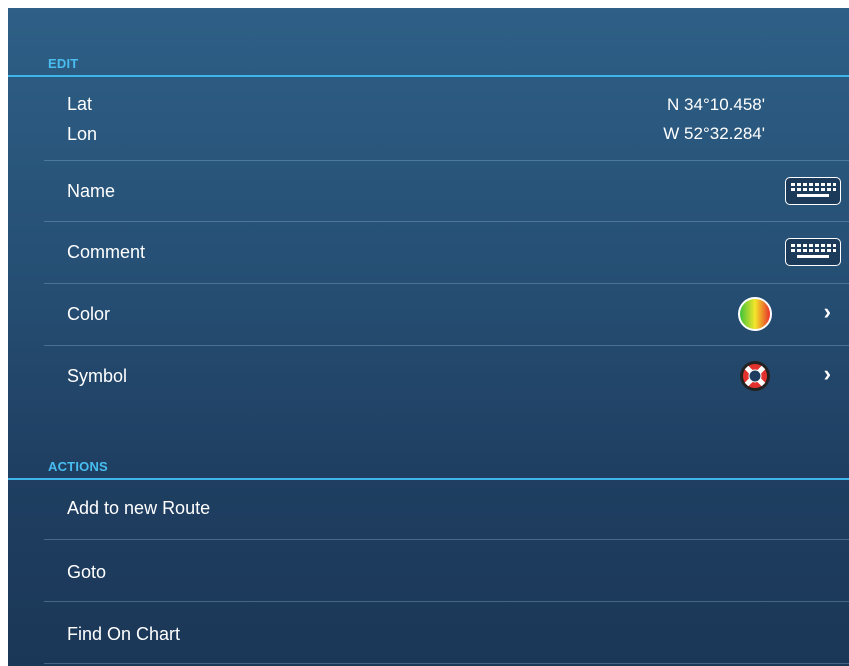 The height and width of the screenshot is (666, 849). I want to click on color-row: Color ›, so click(446, 315).